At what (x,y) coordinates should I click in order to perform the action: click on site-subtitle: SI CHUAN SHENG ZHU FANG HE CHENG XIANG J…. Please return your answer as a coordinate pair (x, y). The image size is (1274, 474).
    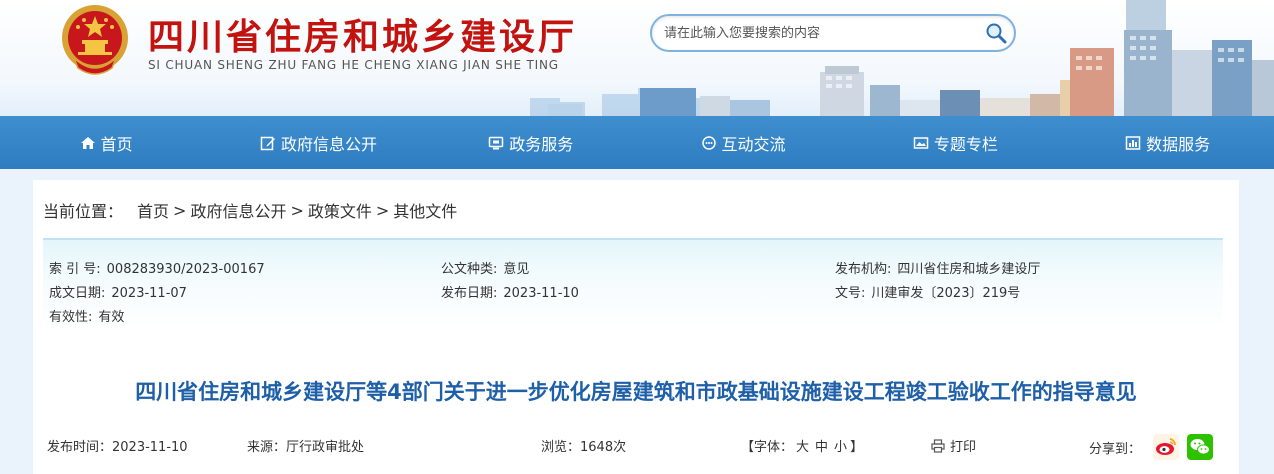
    Looking at the image, I should click on (353, 65).